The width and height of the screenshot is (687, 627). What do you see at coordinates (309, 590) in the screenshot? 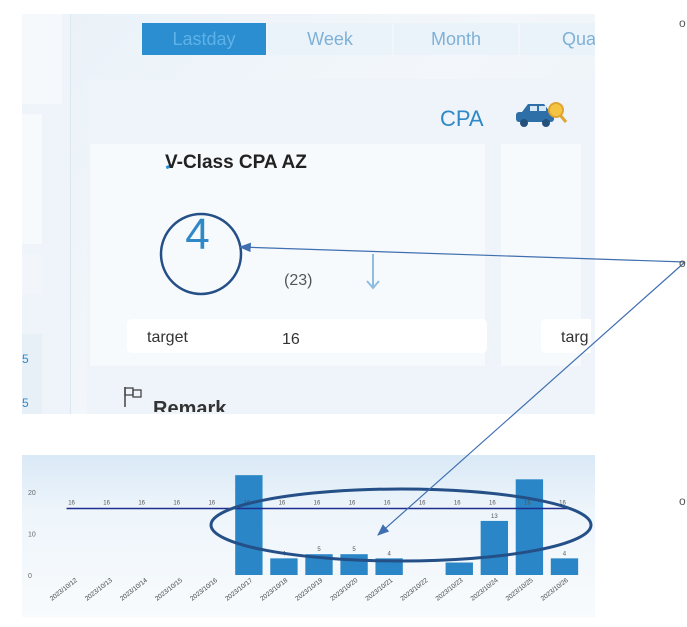
I see `x-tick-label: 2023/10/19` at bounding box center [309, 590].